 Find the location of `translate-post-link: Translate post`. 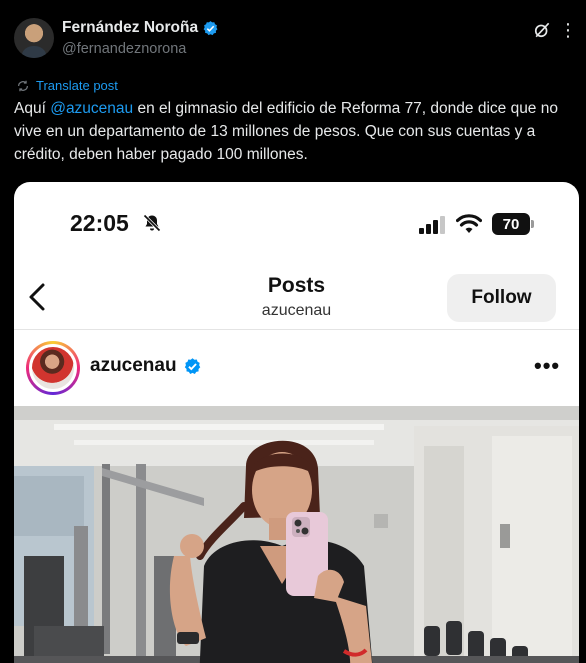

translate-post-link: Translate post is located at coordinates (67, 85).